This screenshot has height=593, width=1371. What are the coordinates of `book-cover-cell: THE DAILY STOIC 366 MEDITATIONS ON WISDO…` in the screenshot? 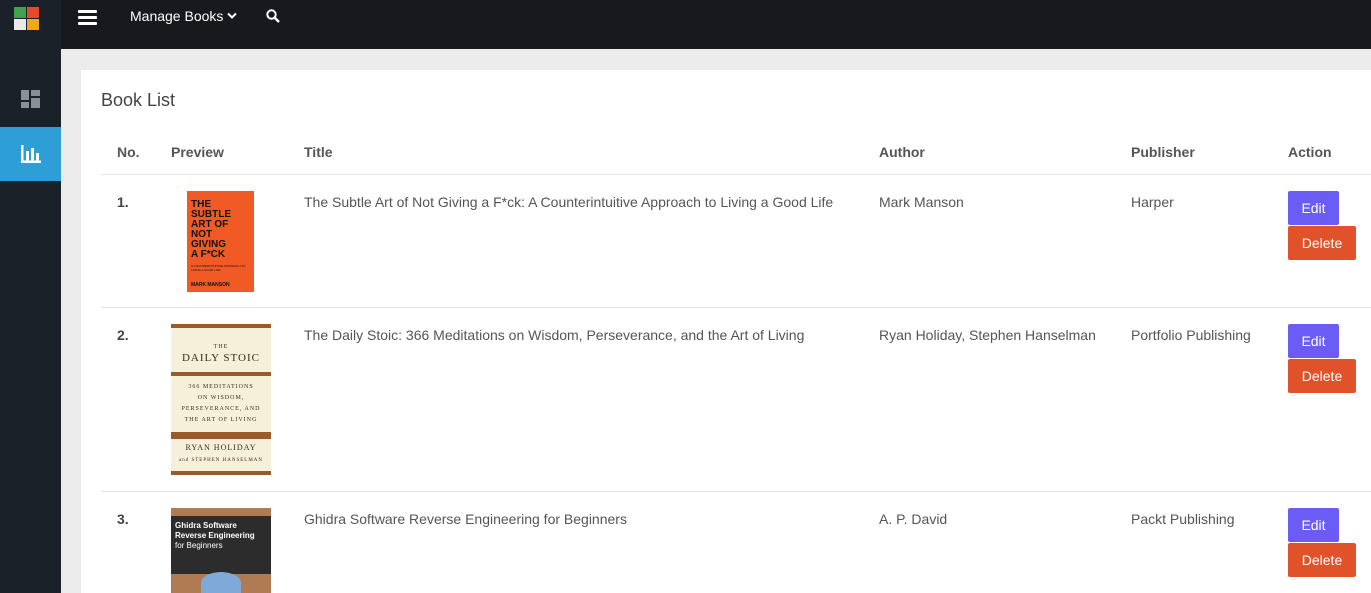 It's located at (237, 399).